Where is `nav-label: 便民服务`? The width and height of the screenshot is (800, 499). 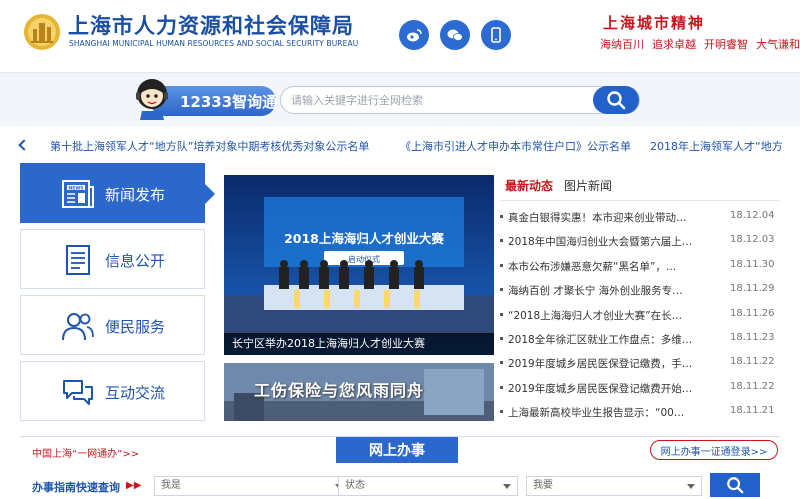
nav-label: 便民服务 is located at coordinates (135, 327).